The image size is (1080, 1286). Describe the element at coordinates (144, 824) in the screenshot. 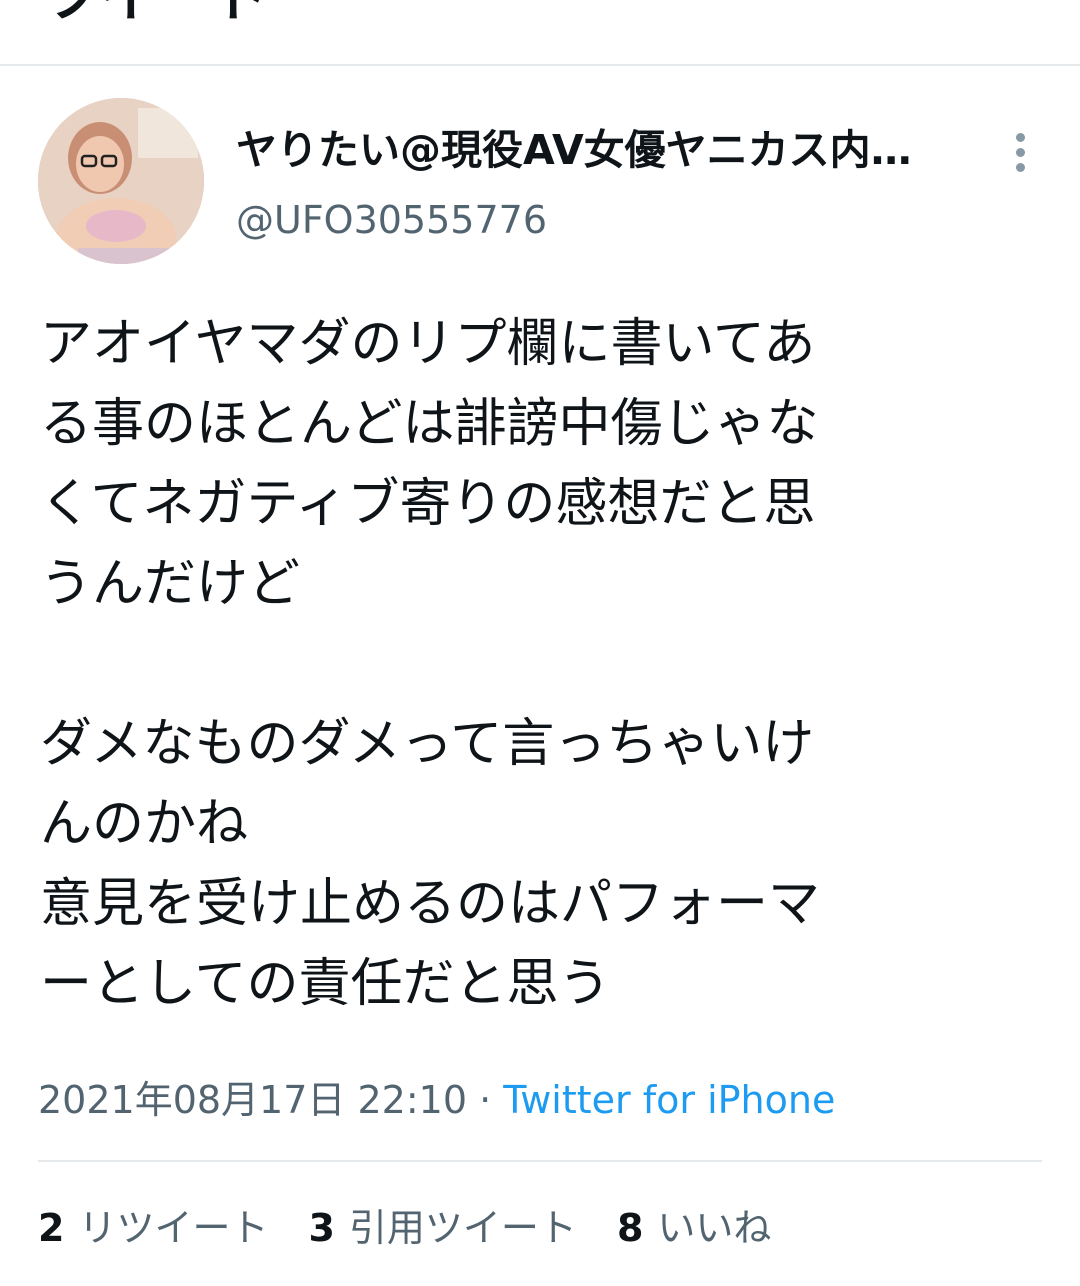

I see `tweet-line: んのかね` at that location.